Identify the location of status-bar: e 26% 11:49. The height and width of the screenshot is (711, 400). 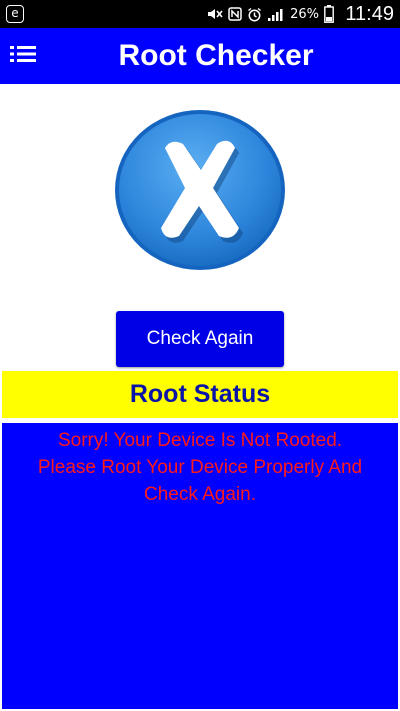
(200, 14).